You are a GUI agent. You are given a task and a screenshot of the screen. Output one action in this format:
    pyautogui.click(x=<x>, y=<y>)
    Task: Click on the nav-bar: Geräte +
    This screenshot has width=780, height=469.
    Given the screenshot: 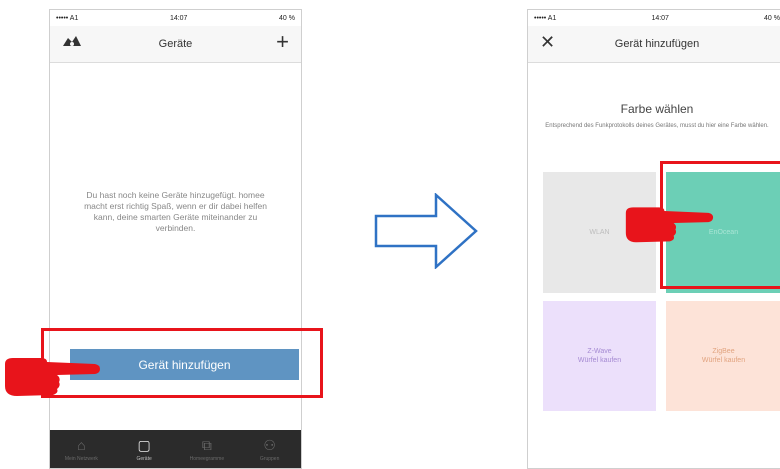 What is the action you would take?
    pyautogui.click(x=175, y=44)
    